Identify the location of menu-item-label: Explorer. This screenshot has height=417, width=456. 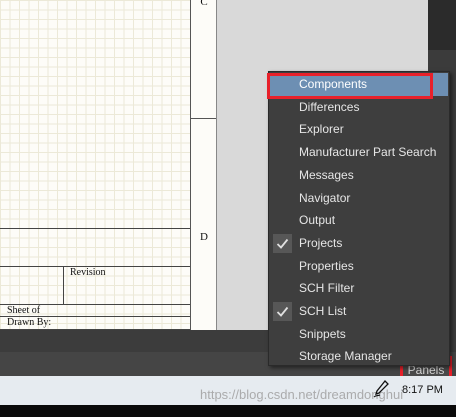
(321, 129).